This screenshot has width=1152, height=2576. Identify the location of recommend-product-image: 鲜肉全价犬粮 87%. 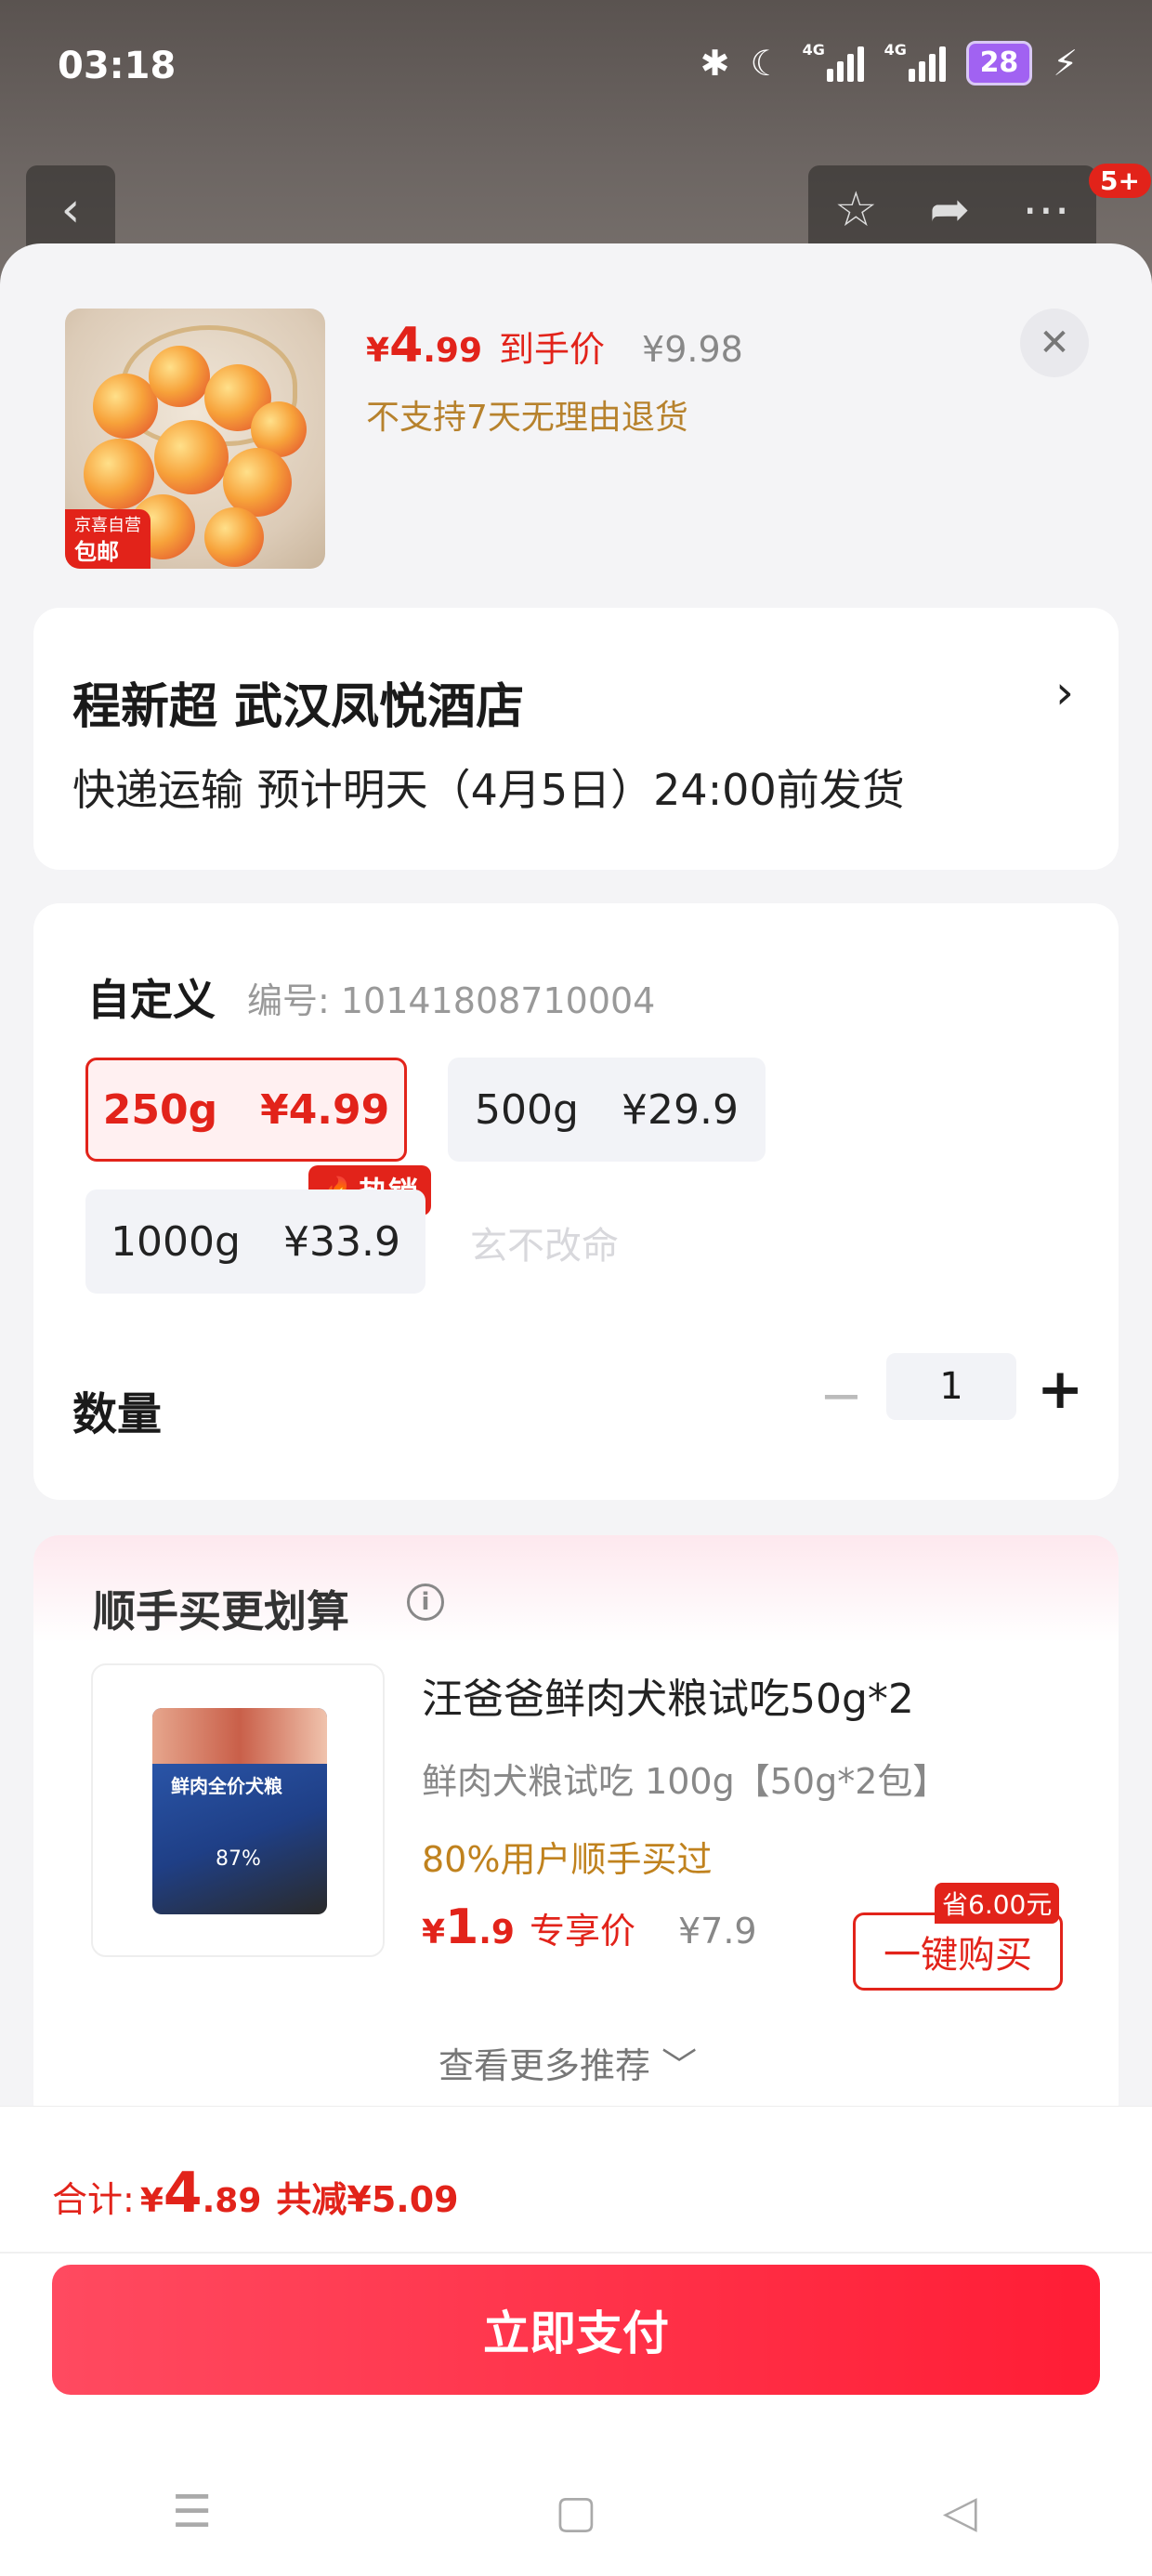
(238, 1810).